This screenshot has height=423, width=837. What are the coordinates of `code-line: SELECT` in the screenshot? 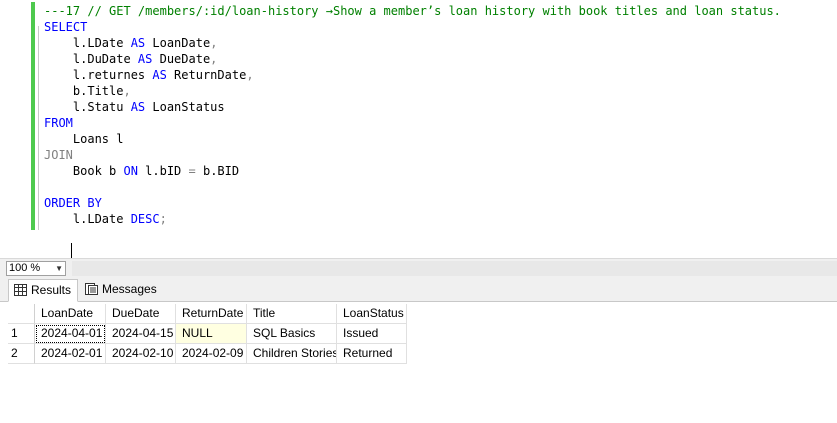 It's located at (65, 27).